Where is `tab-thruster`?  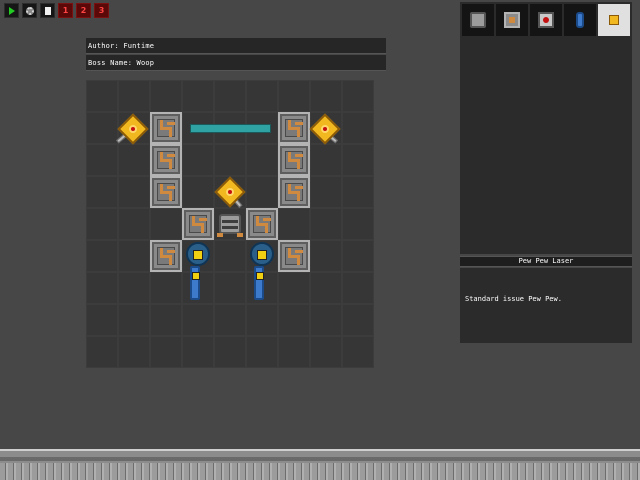 tab-thruster is located at coordinates (580, 20).